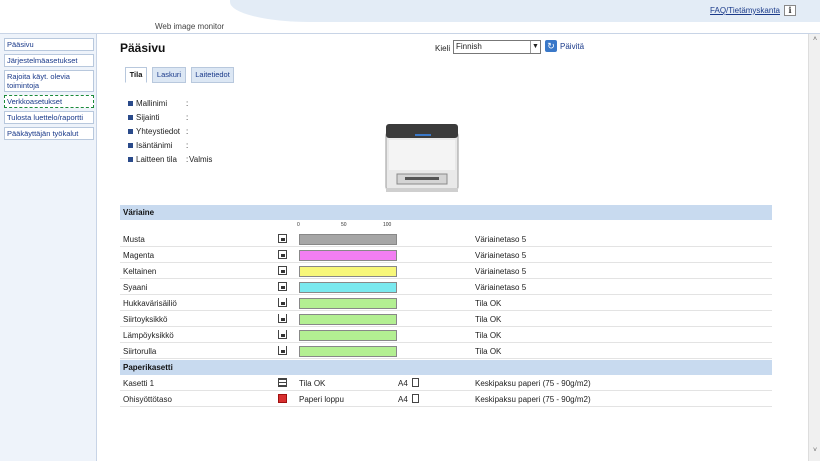 The width and height of the screenshot is (820, 461). Describe the element at coordinates (572, 46) in the screenshot. I see `refresh-button: Päivitä` at that location.